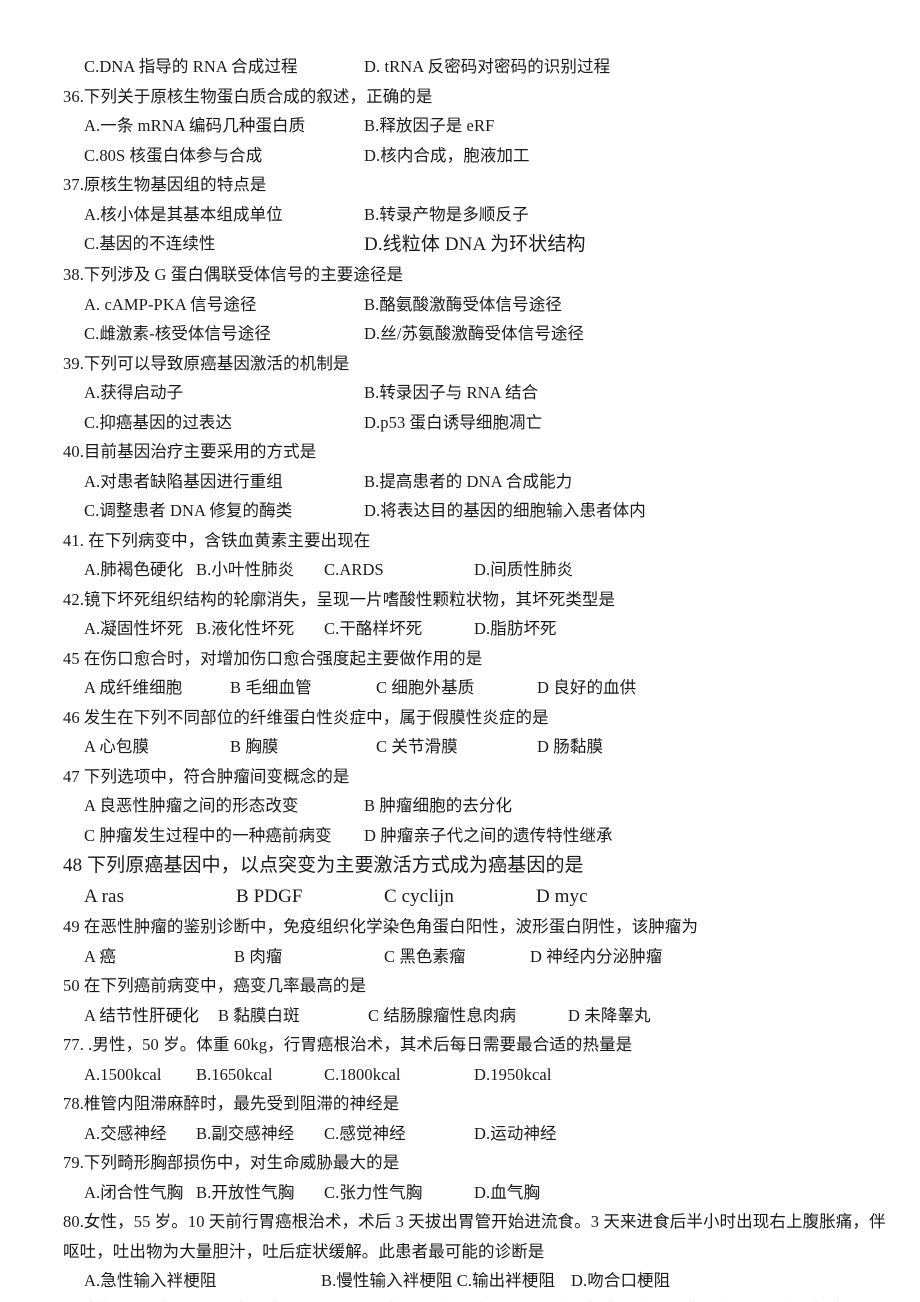  I want to click on option-c: C.雌激素-核受体信号途径, so click(177, 333).